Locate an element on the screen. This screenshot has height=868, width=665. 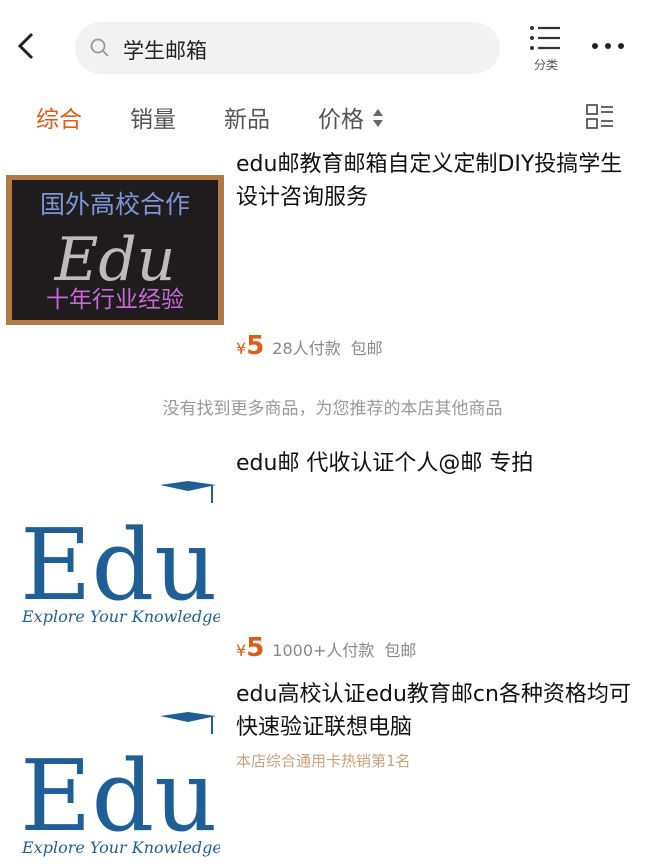
more-icon is located at coordinates (608, 46).